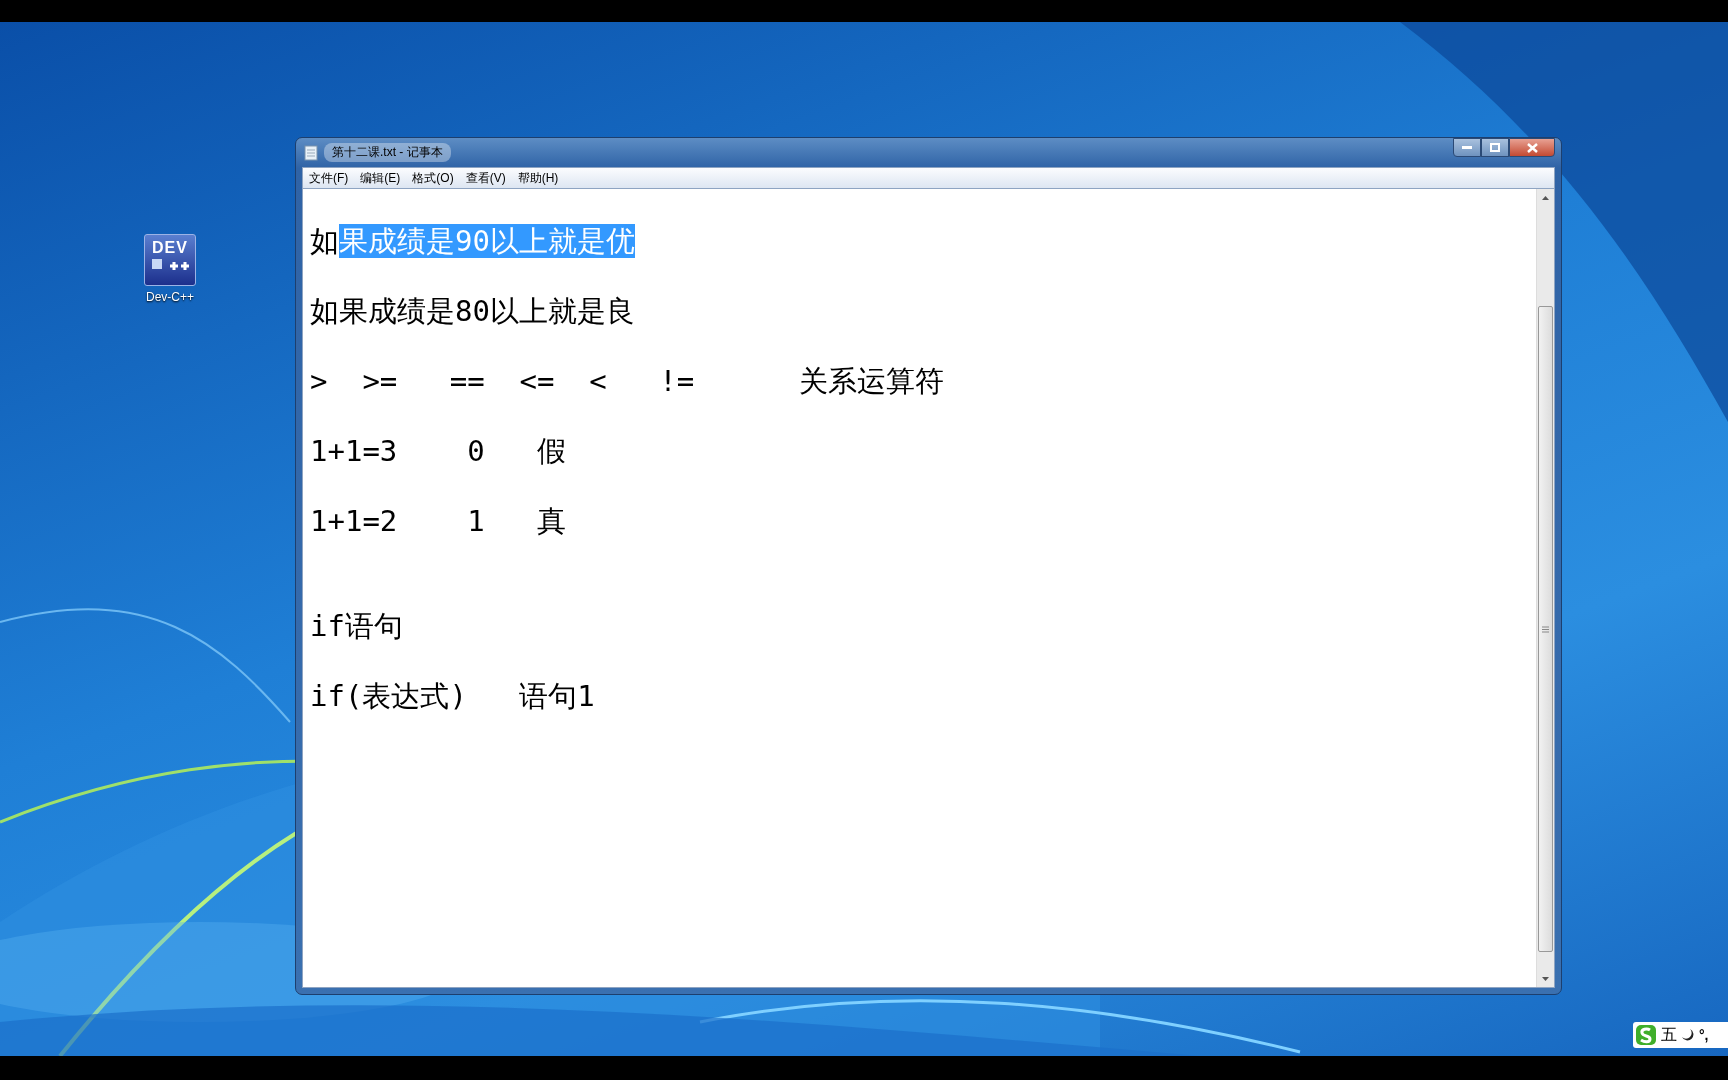 The image size is (1728, 1080). Describe the element at coordinates (472, 241) in the screenshot. I see `text-line: 如果成绩是90以上就是优` at that location.